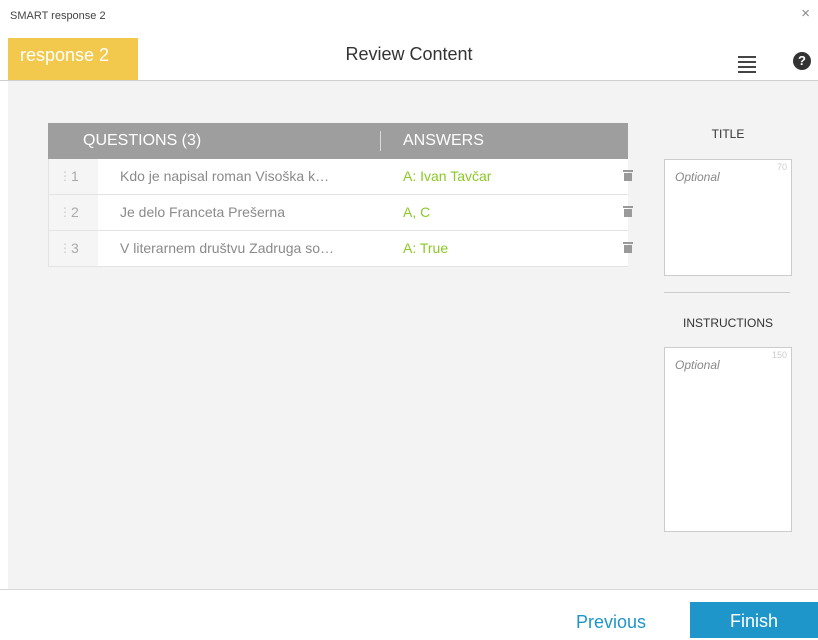  I want to click on header-divider, so click(380, 141).